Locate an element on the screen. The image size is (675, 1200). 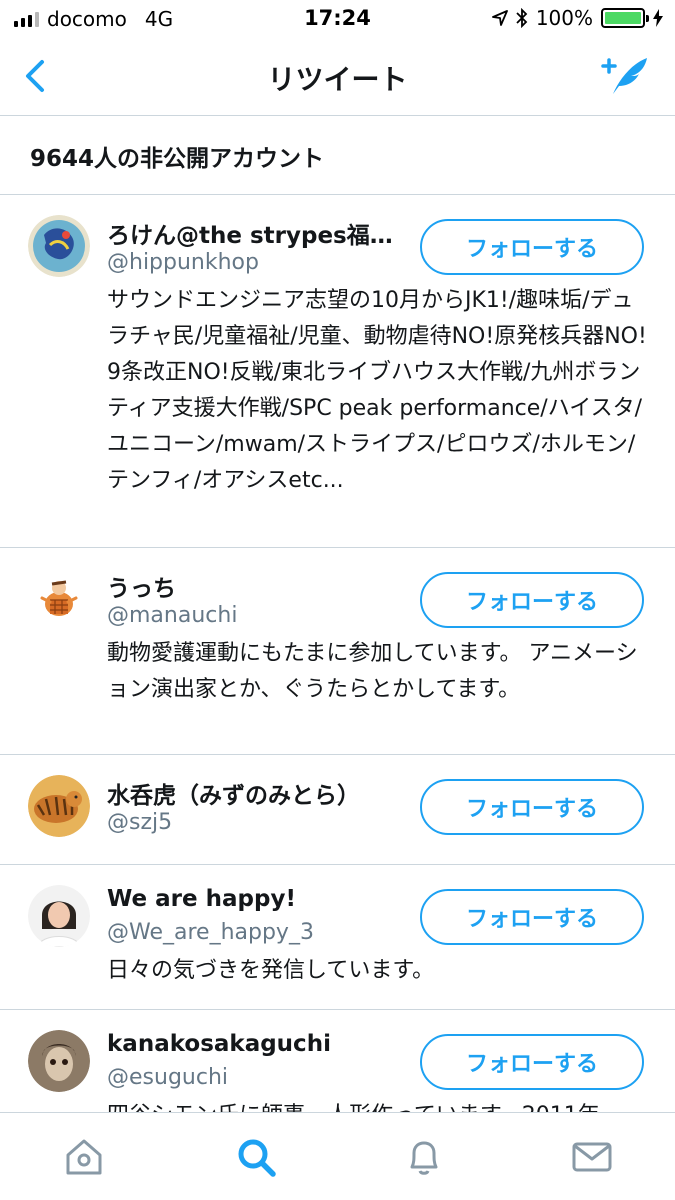
user-bio: 四谷シモン氏に師事。人形作っています。2011年 is located at coordinates (379, 1105).